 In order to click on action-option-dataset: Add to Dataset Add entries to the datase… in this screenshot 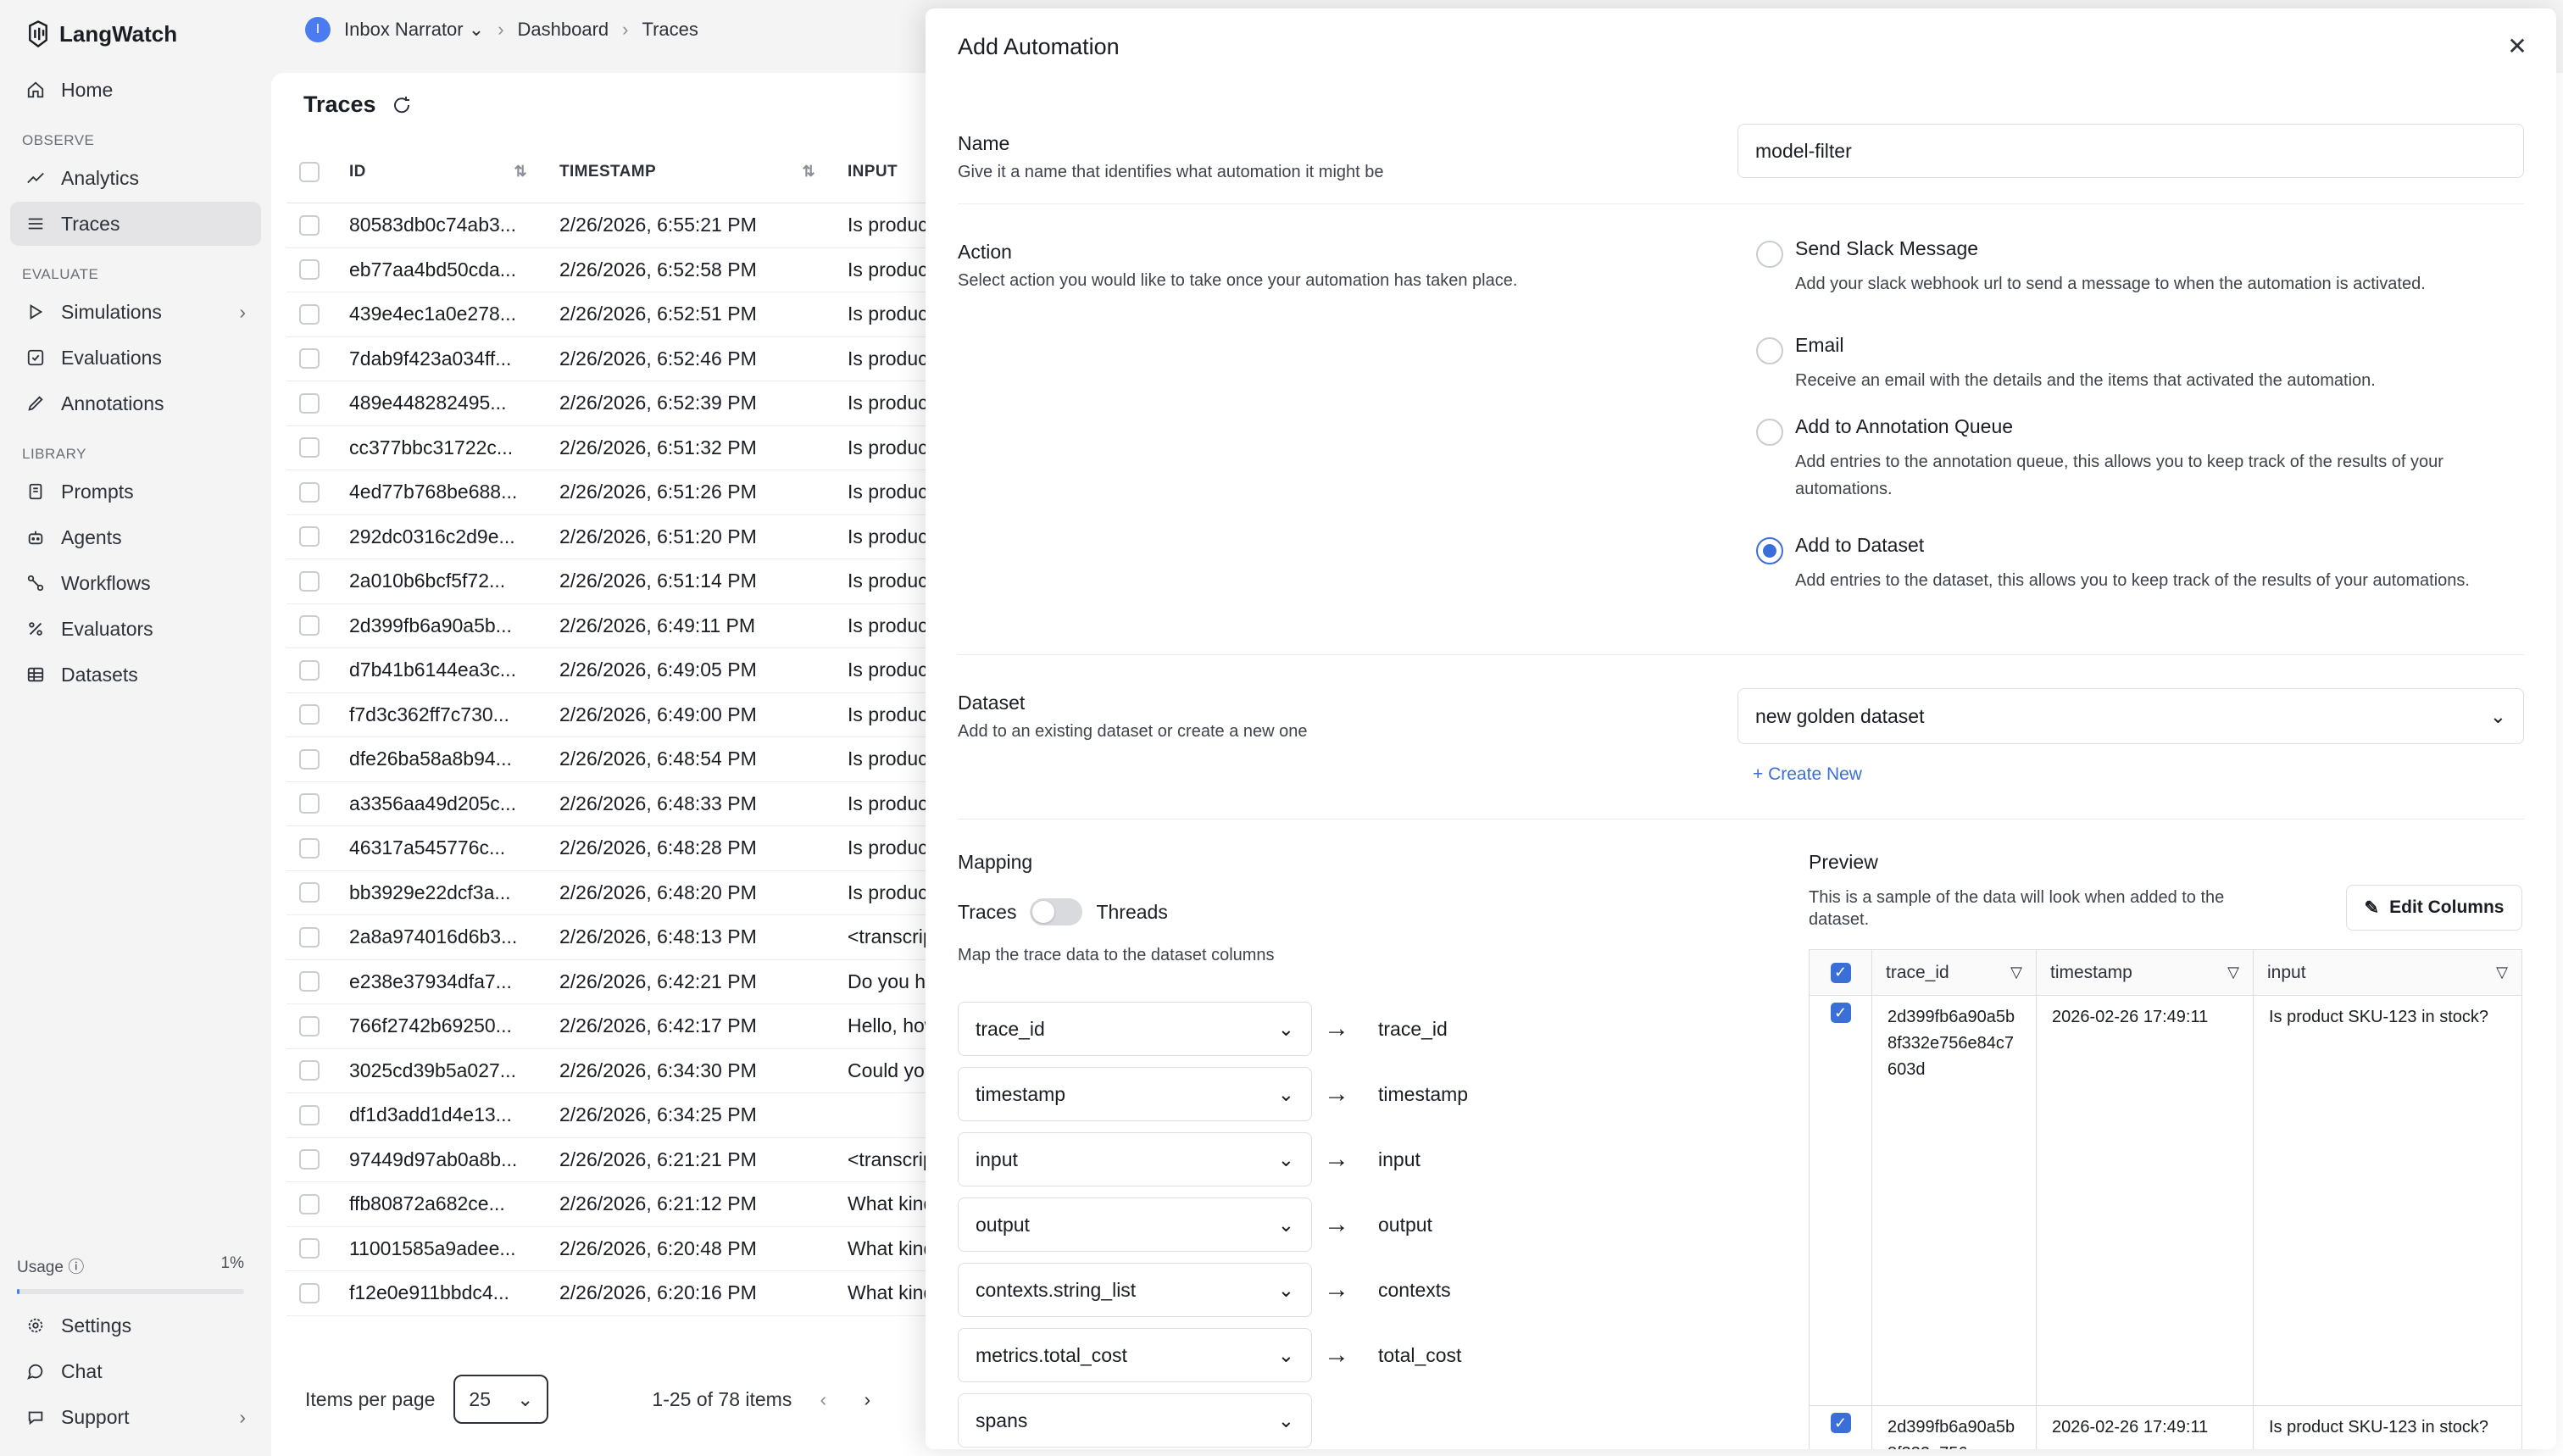, I will do `click(2141, 564)`.